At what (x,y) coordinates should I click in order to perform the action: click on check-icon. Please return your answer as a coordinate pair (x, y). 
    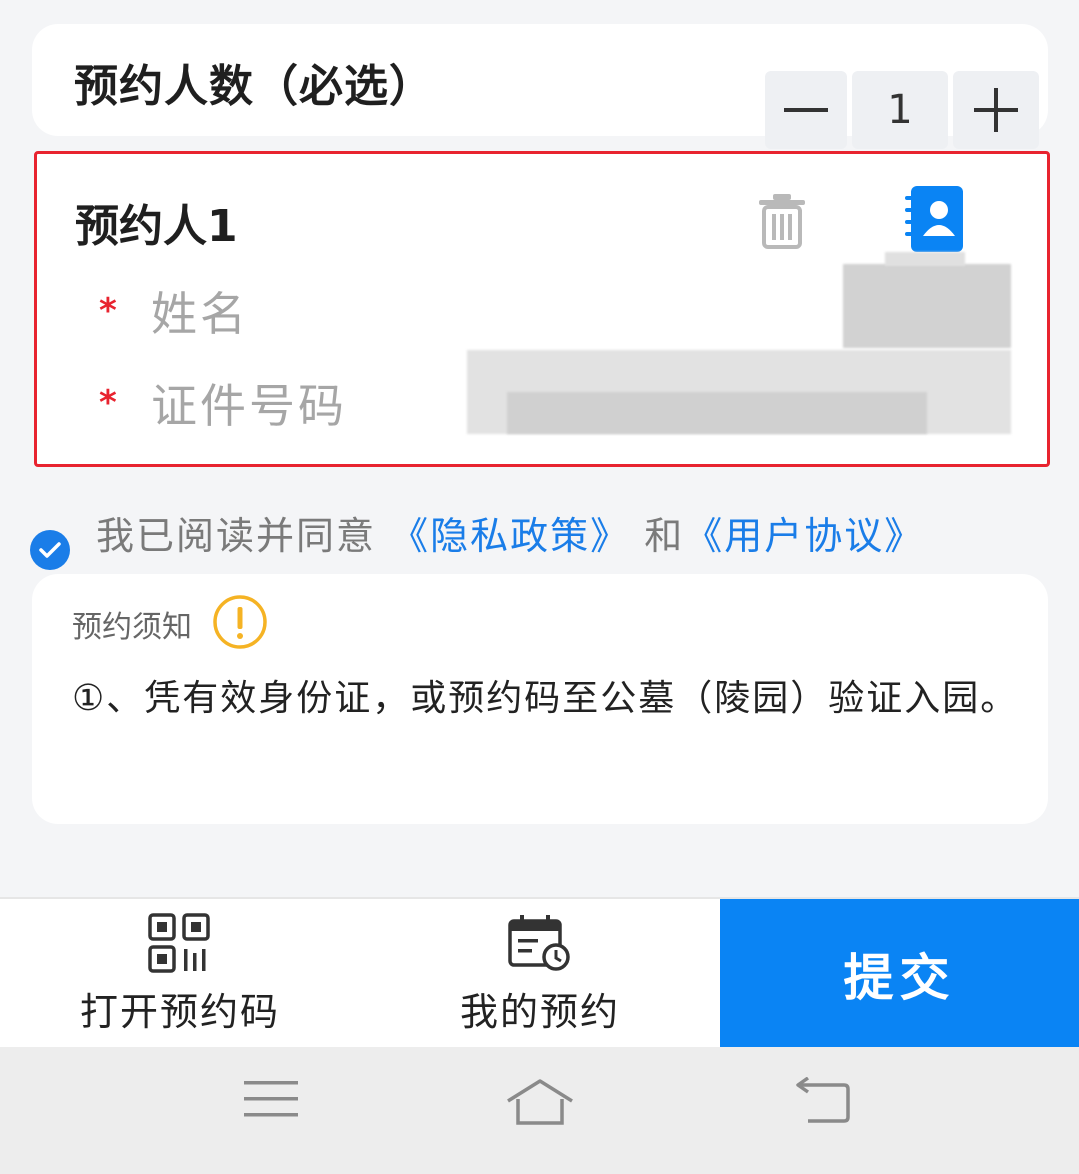
    Looking at the image, I should click on (50, 550).